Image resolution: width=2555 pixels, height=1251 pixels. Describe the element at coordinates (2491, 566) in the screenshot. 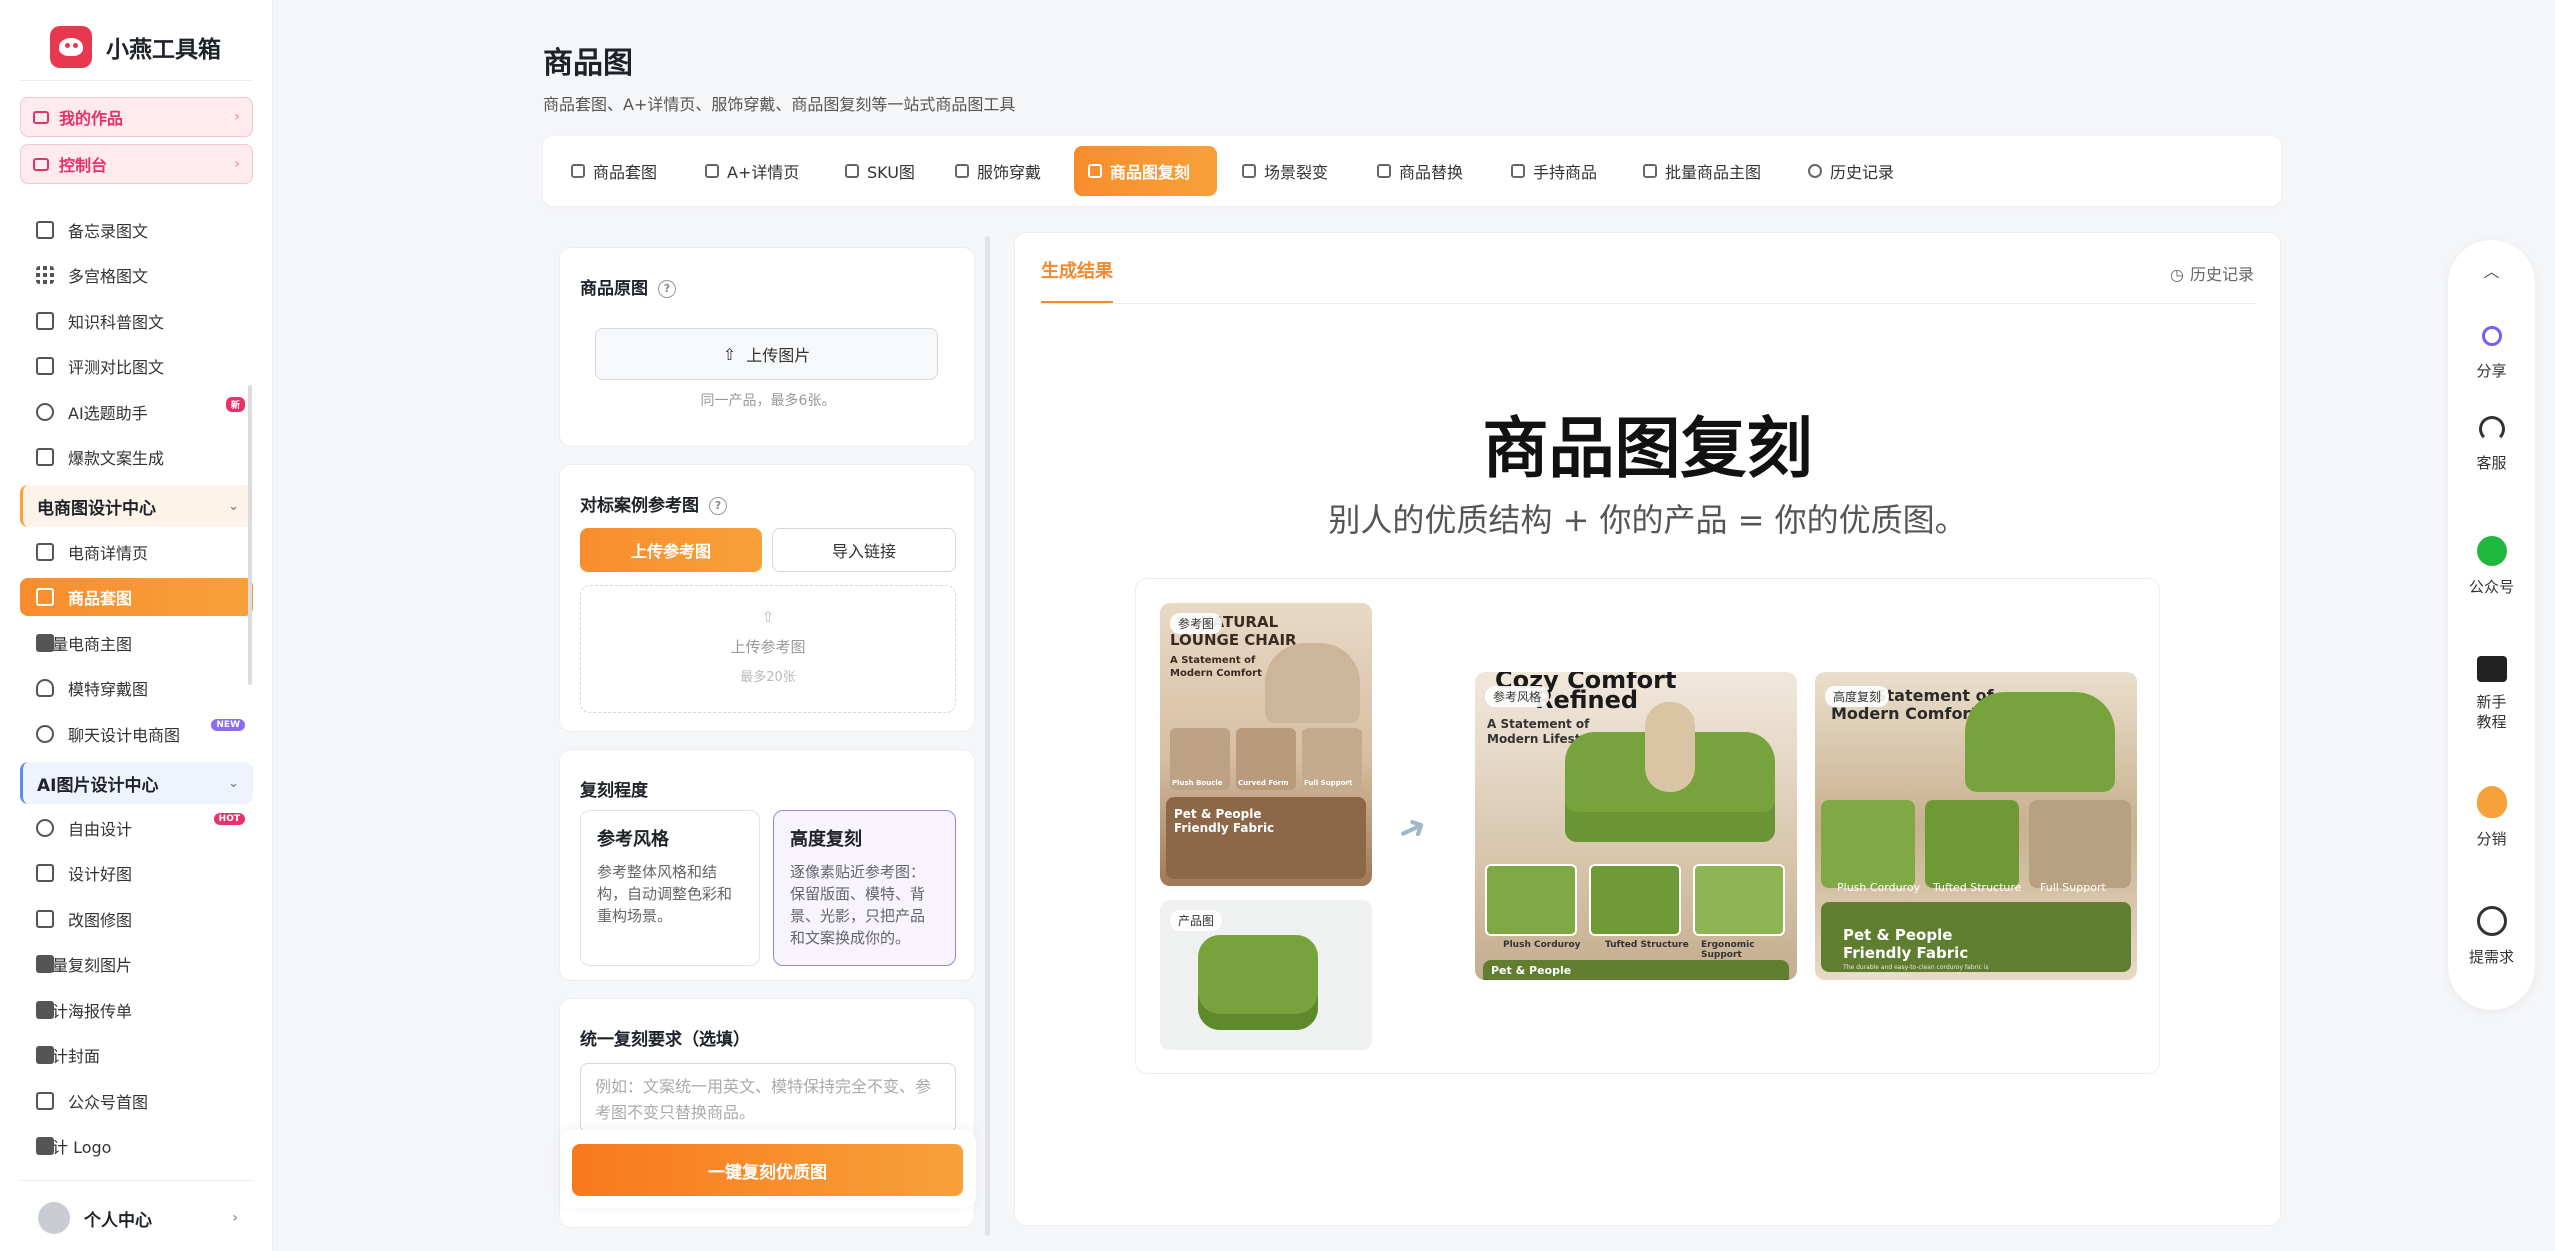

I see `wechat-button: 公众号` at that location.